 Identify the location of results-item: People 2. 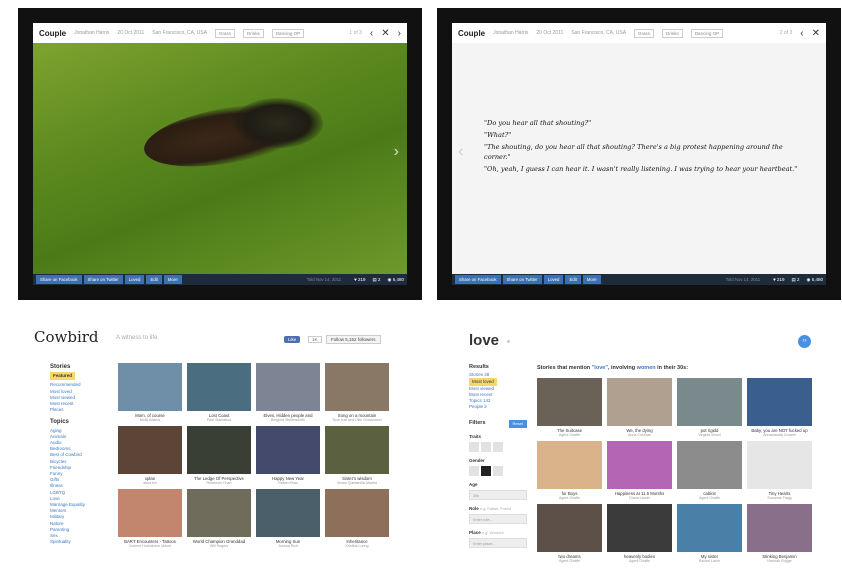
(498, 407).